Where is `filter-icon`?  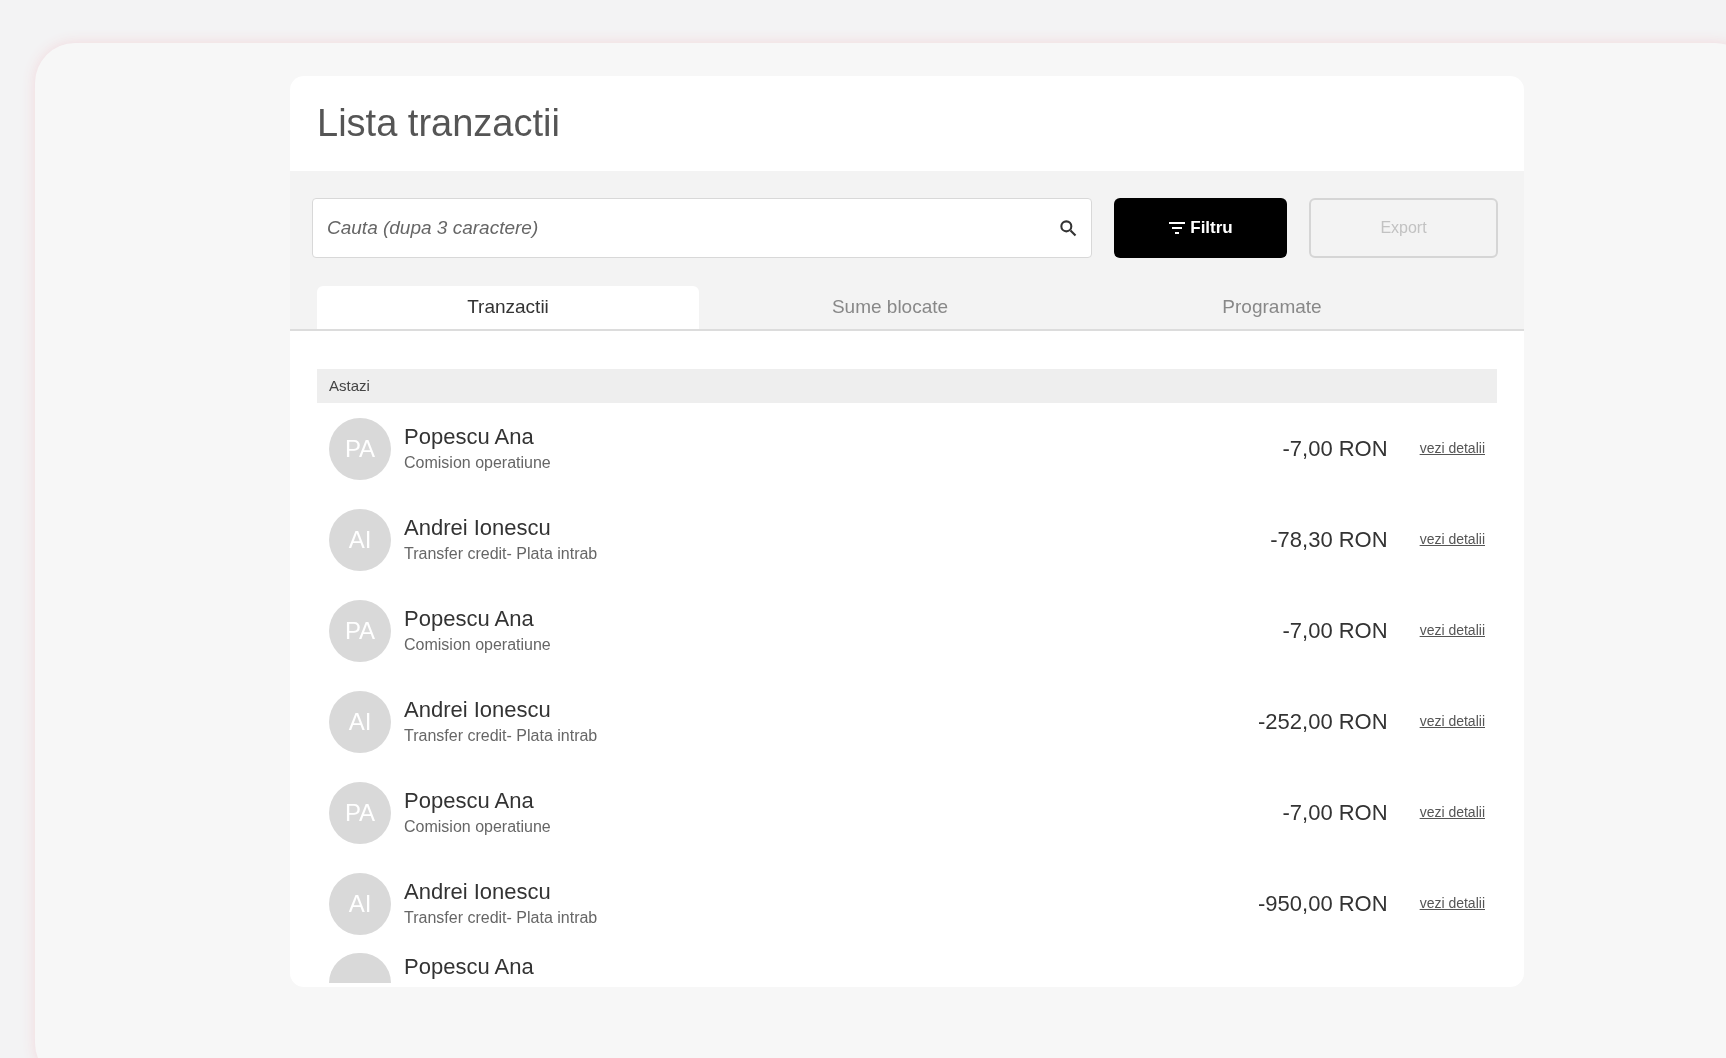
filter-icon is located at coordinates (1177, 228).